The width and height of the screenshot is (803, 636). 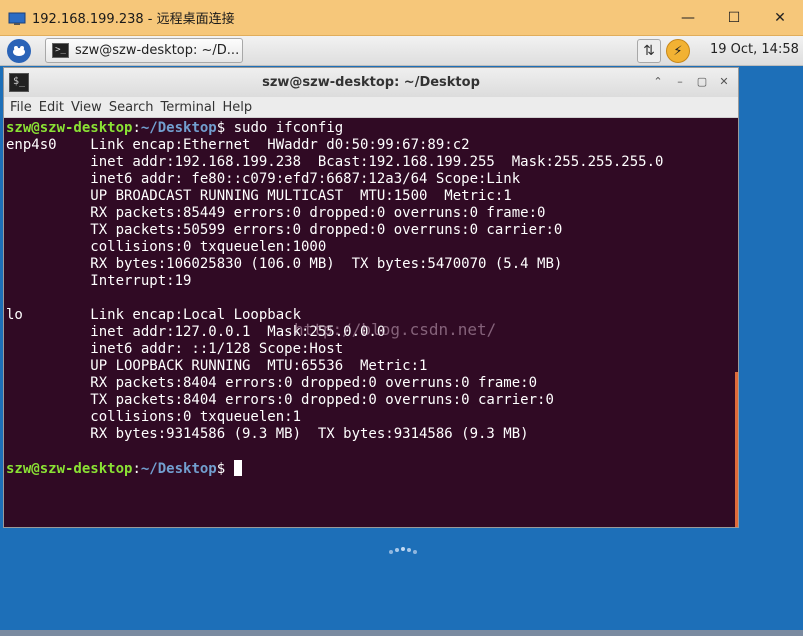 What do you see at coordinates (702, 82) in the screenshot?
I see `maximize-icon: ▢` at bounding box center [702, 82].